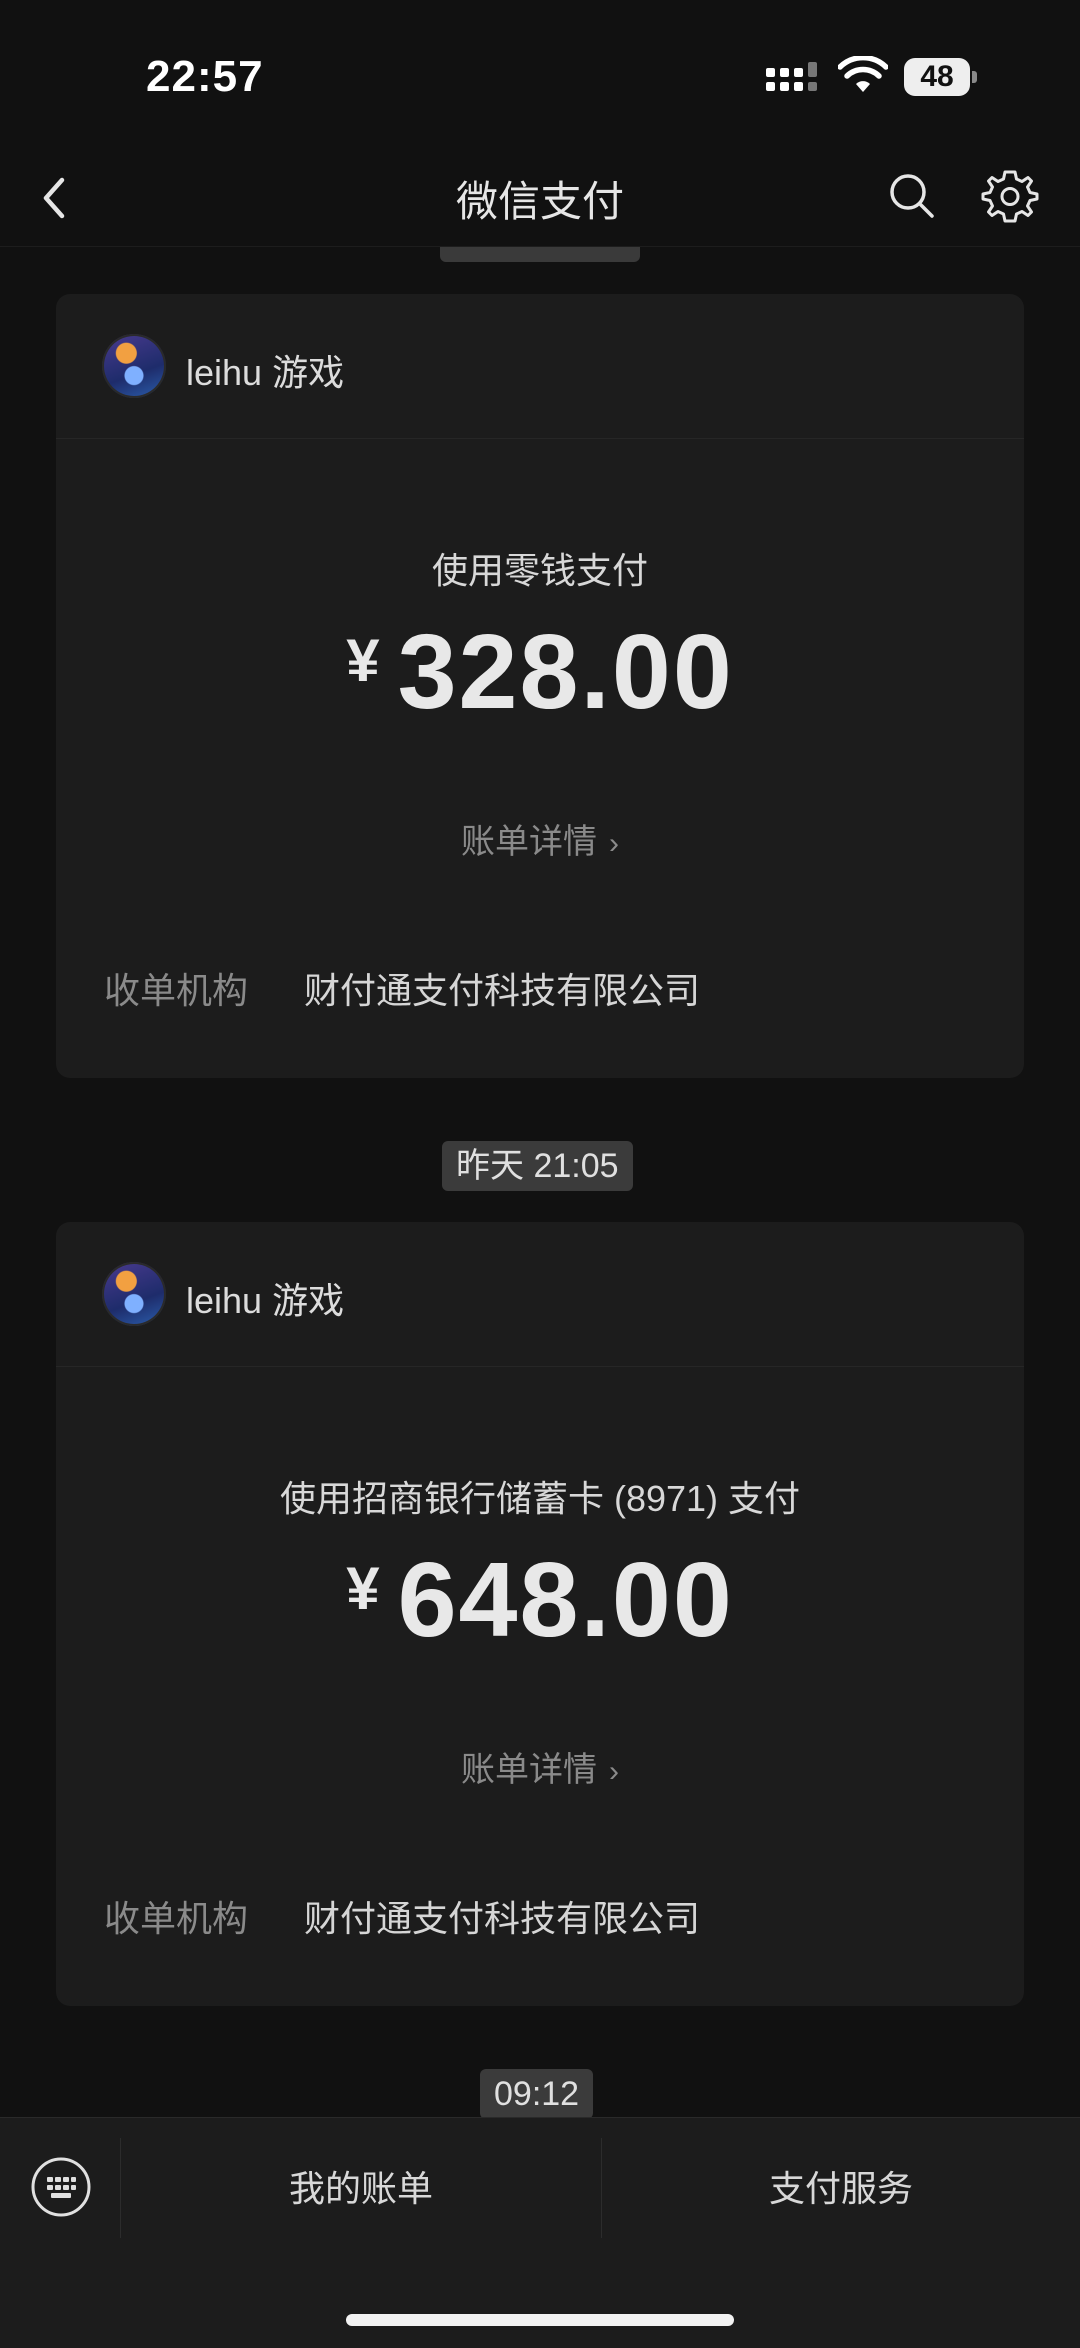 Image resolution: width=1080 pixels, height=2348 pixels. What do you see at coordinates (794, 81) in the screenshot?
I see `cellular-signal-icon` at bounding box center [794, 81].